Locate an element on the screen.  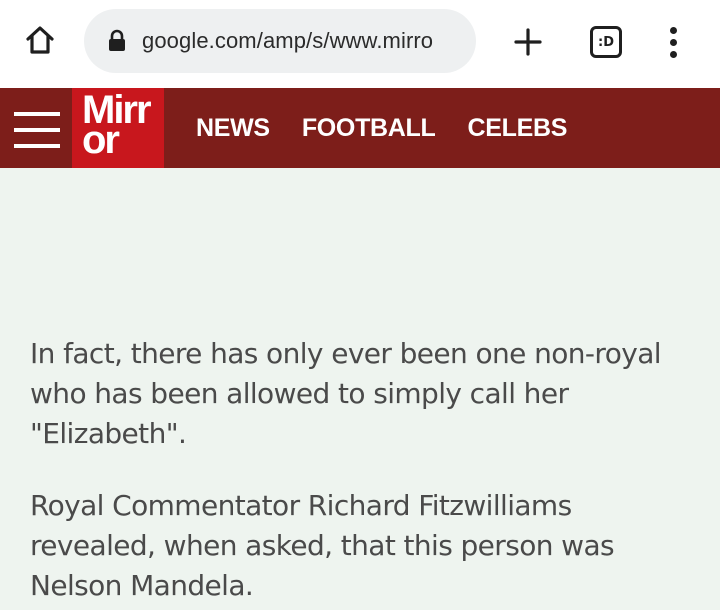
plus-icon is located at coordinates (528, 42).